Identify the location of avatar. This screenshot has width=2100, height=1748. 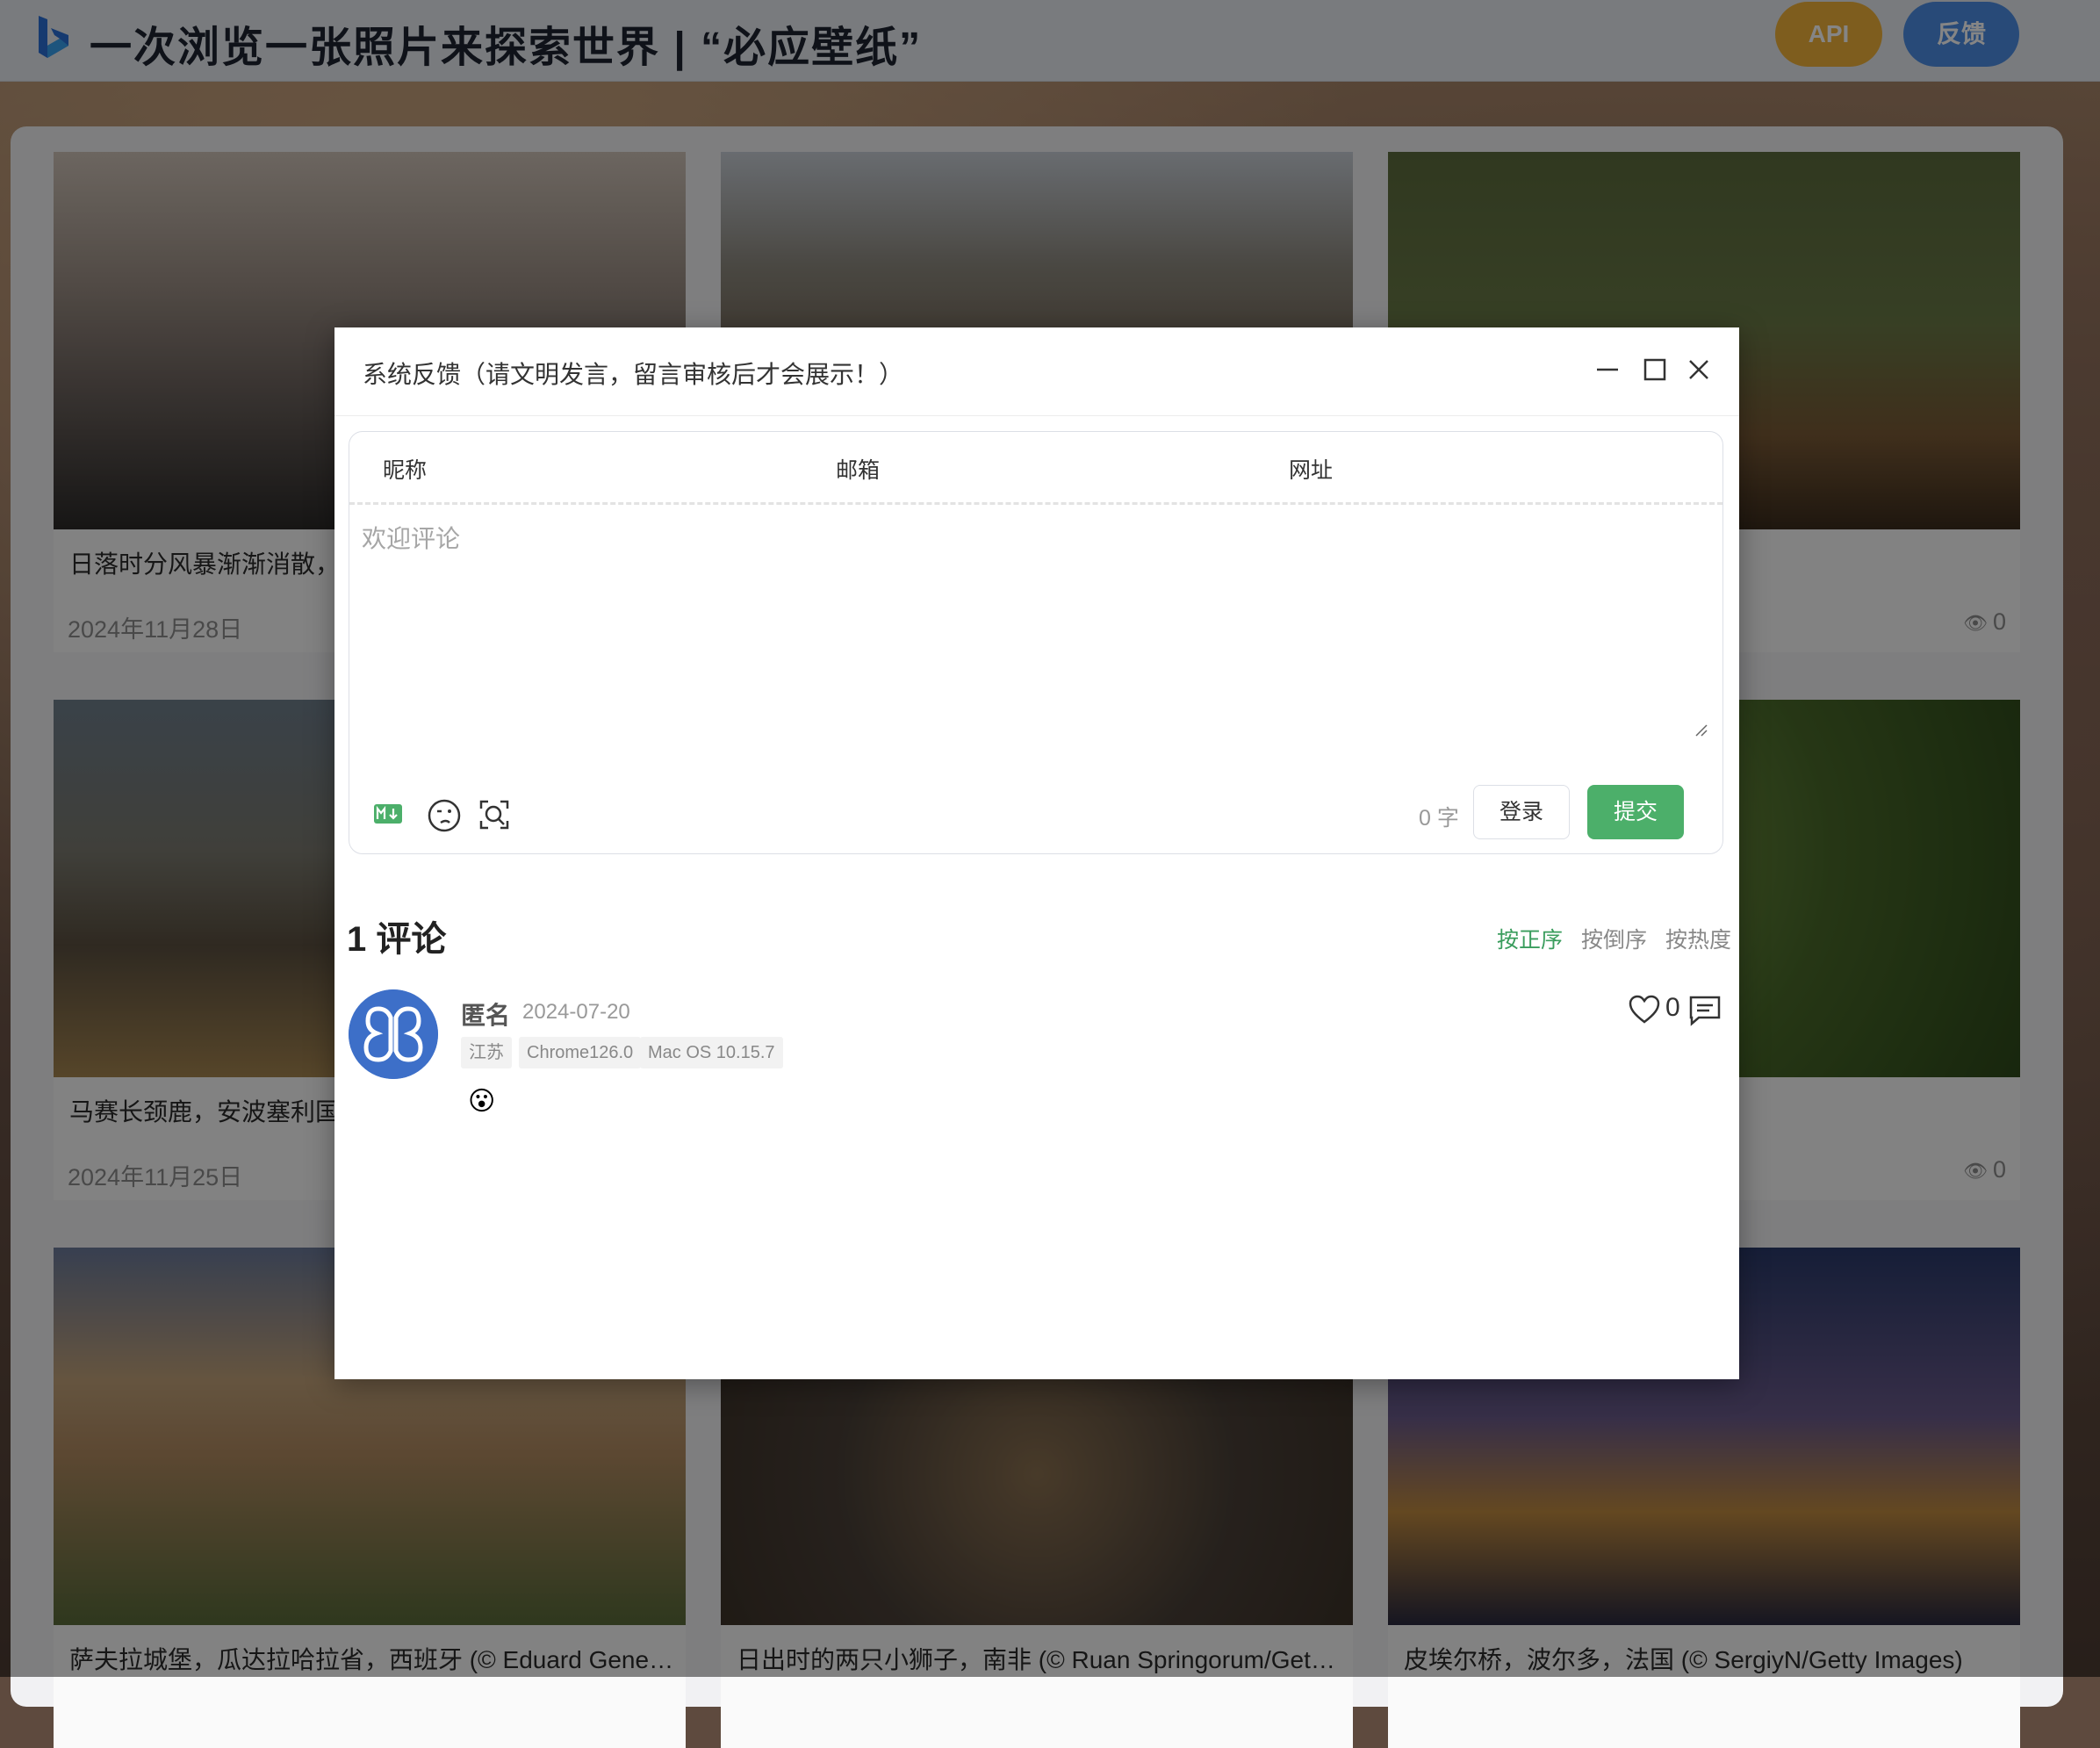
(393, 1034).